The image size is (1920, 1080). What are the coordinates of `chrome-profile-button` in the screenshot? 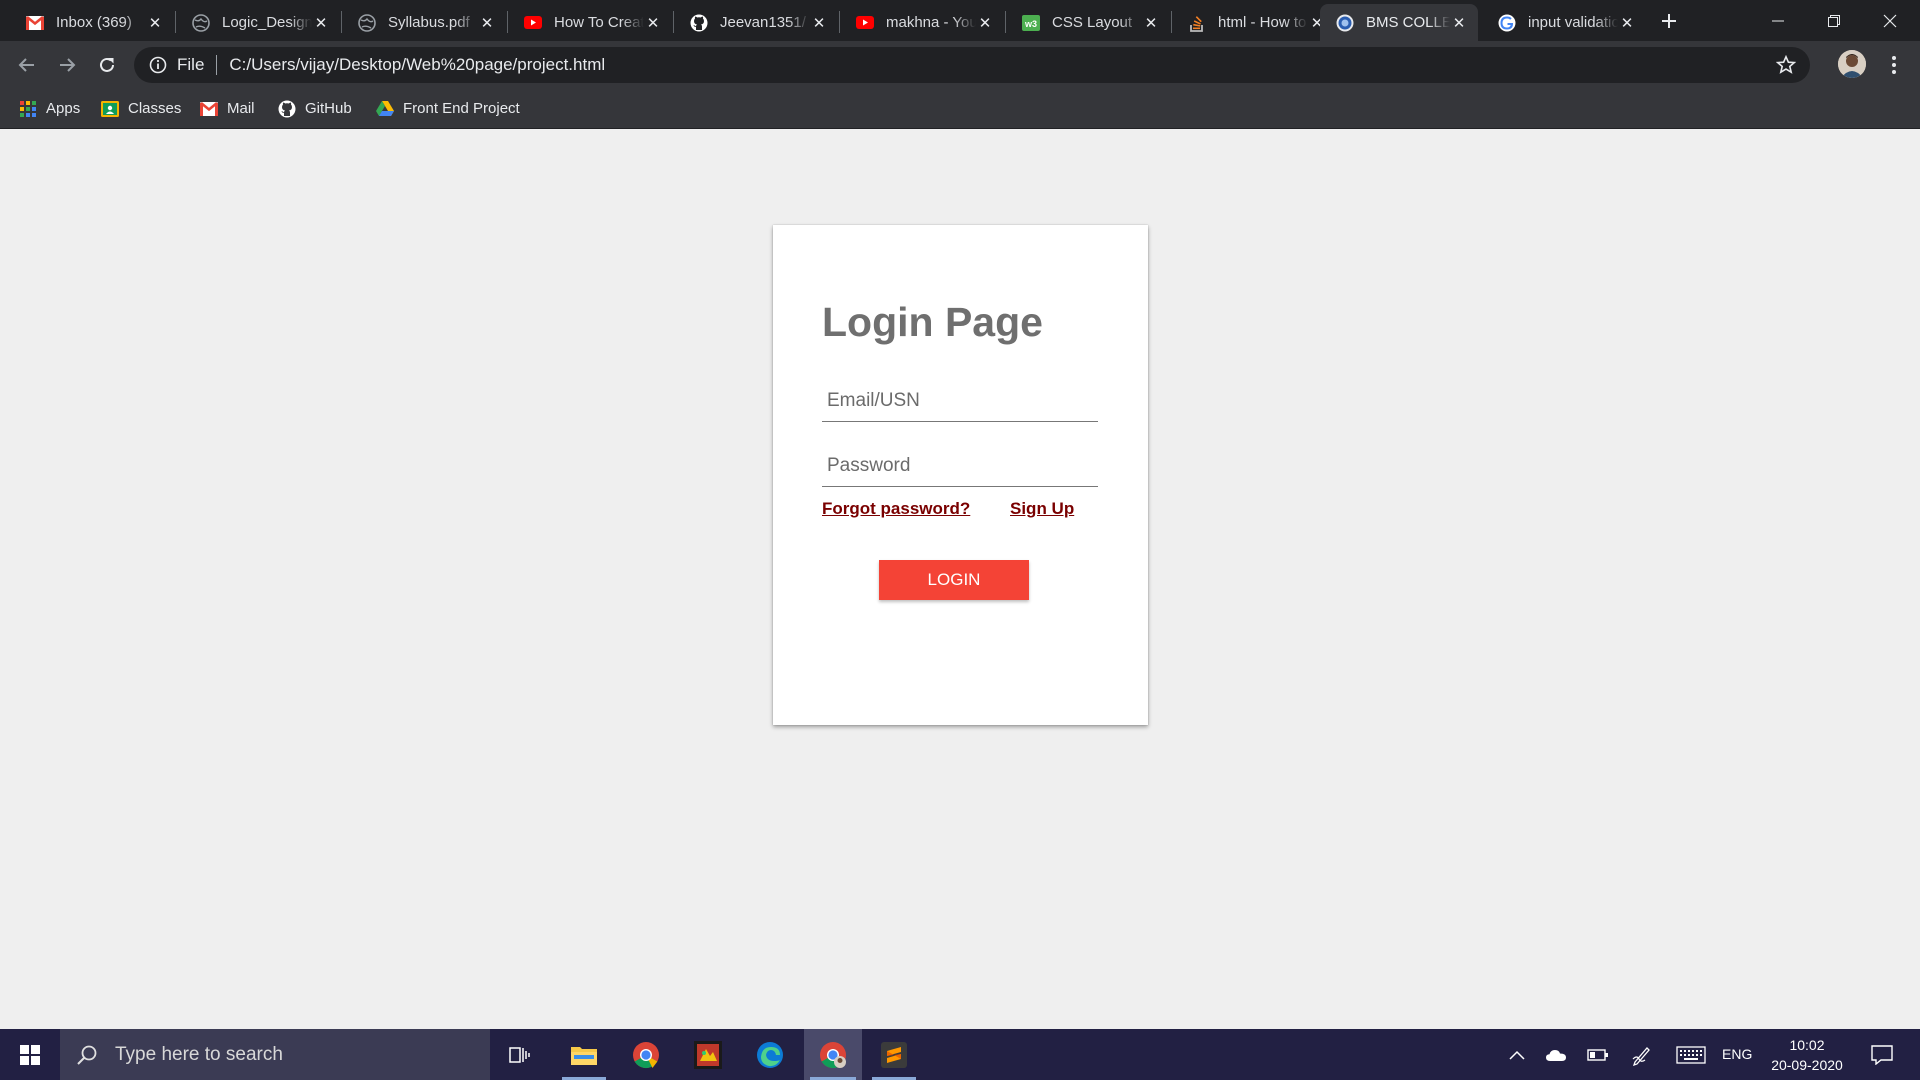 It's located at (833, 1054).